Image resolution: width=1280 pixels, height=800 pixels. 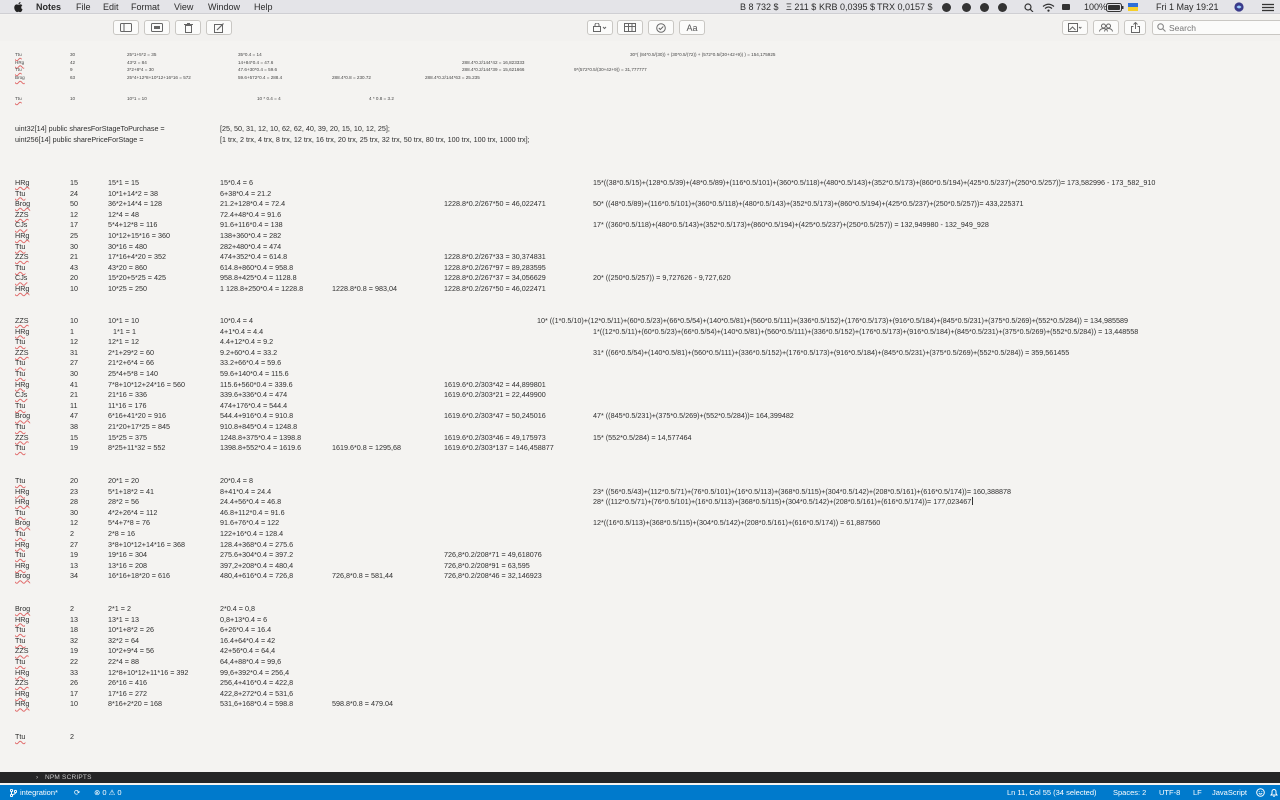 What do you see at coordinates (1002, 7) in the screenshot?
I see `whatsapp-icon` at bounding box center [1002, 7].